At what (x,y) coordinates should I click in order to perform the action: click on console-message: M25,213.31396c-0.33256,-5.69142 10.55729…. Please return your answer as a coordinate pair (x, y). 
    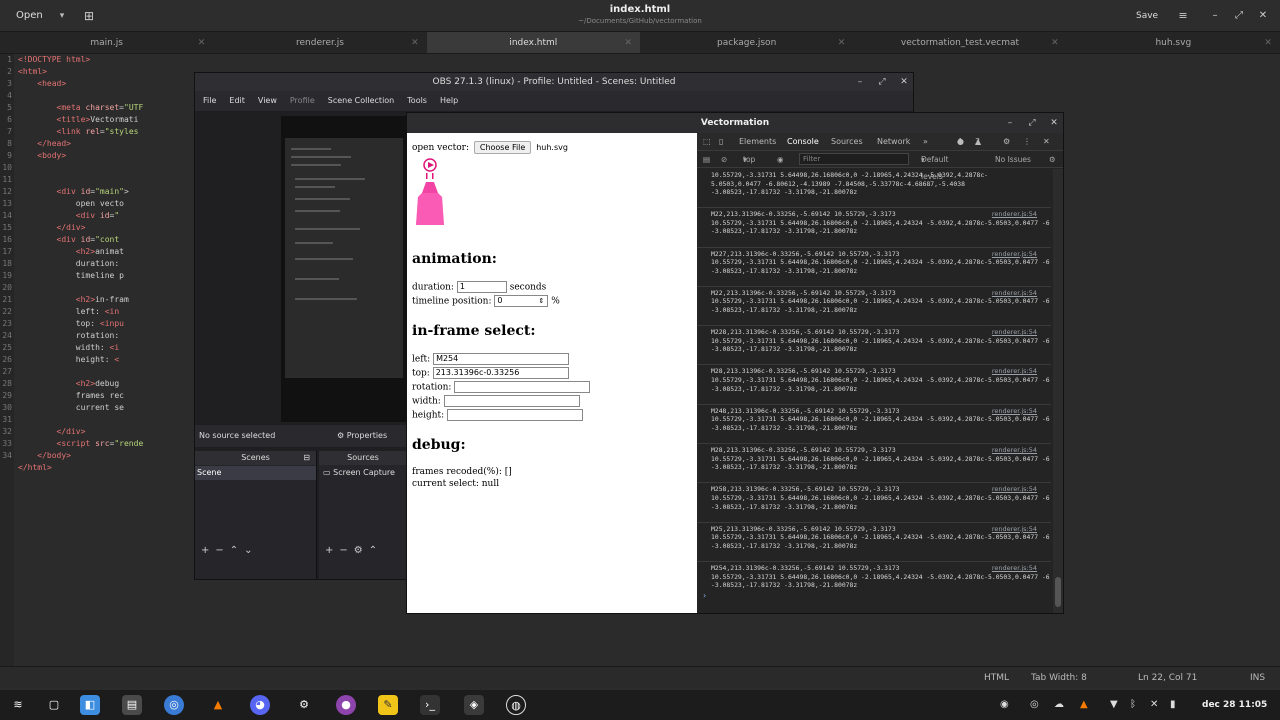
    Looking at the image, I should click on (874, 542).